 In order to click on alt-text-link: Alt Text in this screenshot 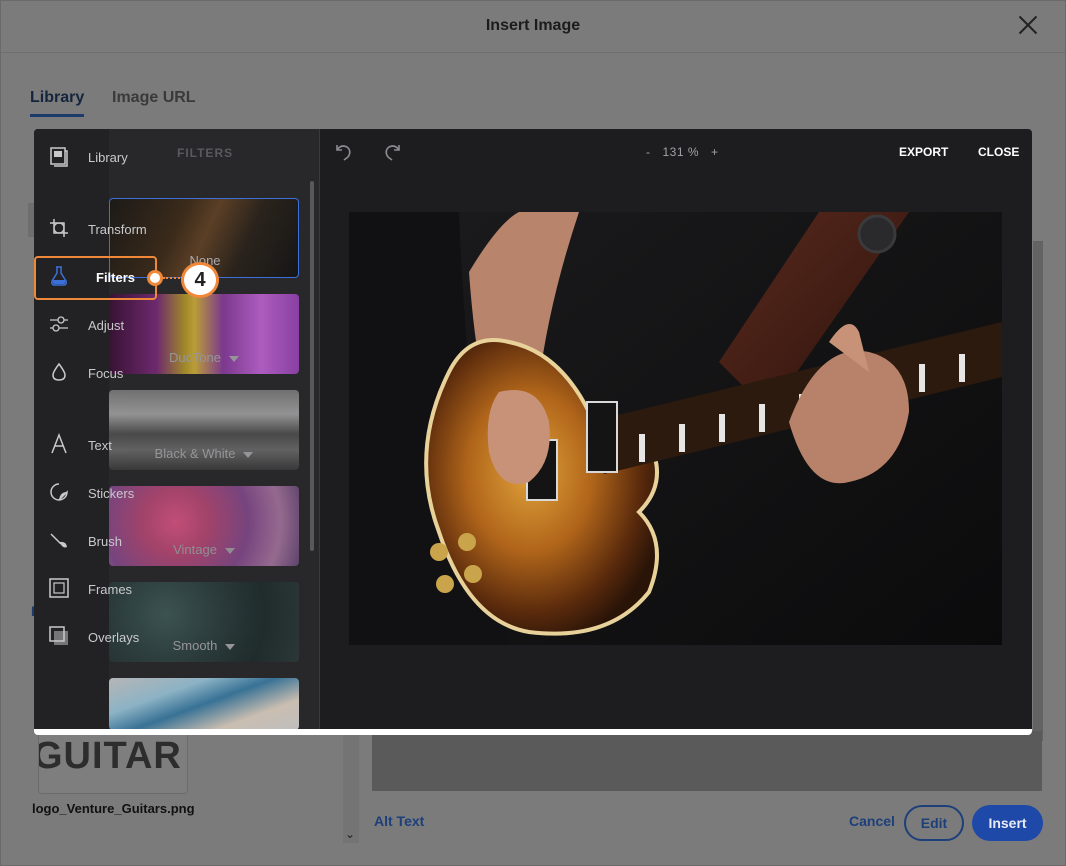, I will do `click(399, 821)`.